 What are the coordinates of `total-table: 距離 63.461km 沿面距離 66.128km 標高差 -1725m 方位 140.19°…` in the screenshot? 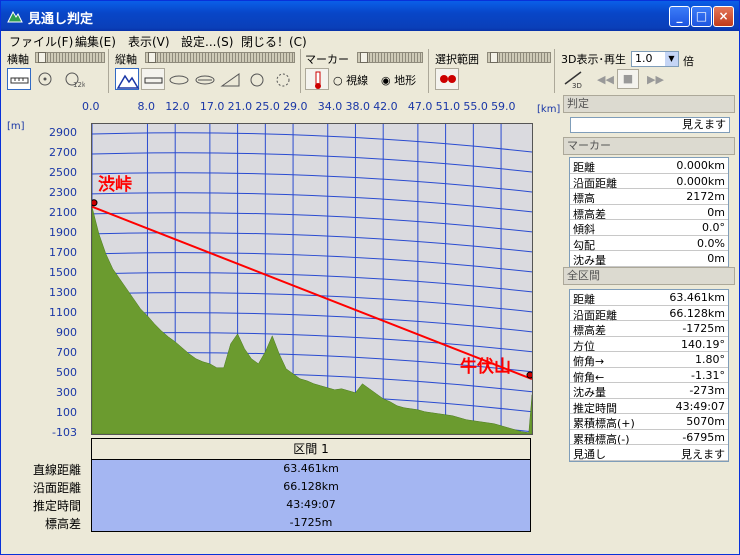 It's located at (649, 375).